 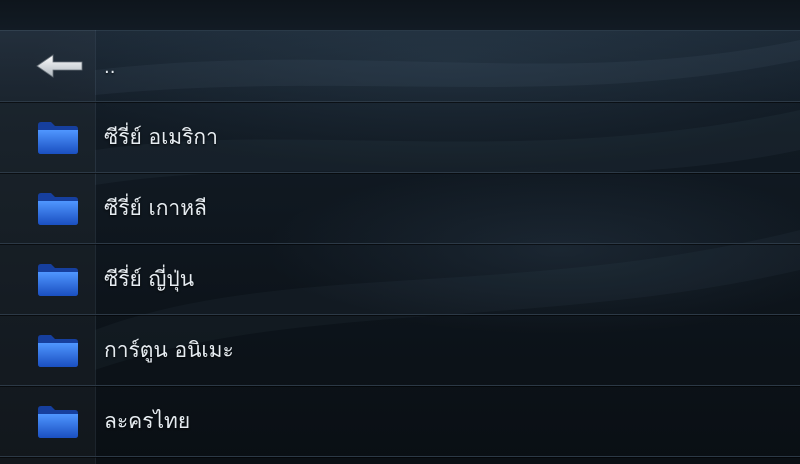 I want to click on folder-item-label: ซีรี่ย์ อเมริกา, so click(x=161, y=137).